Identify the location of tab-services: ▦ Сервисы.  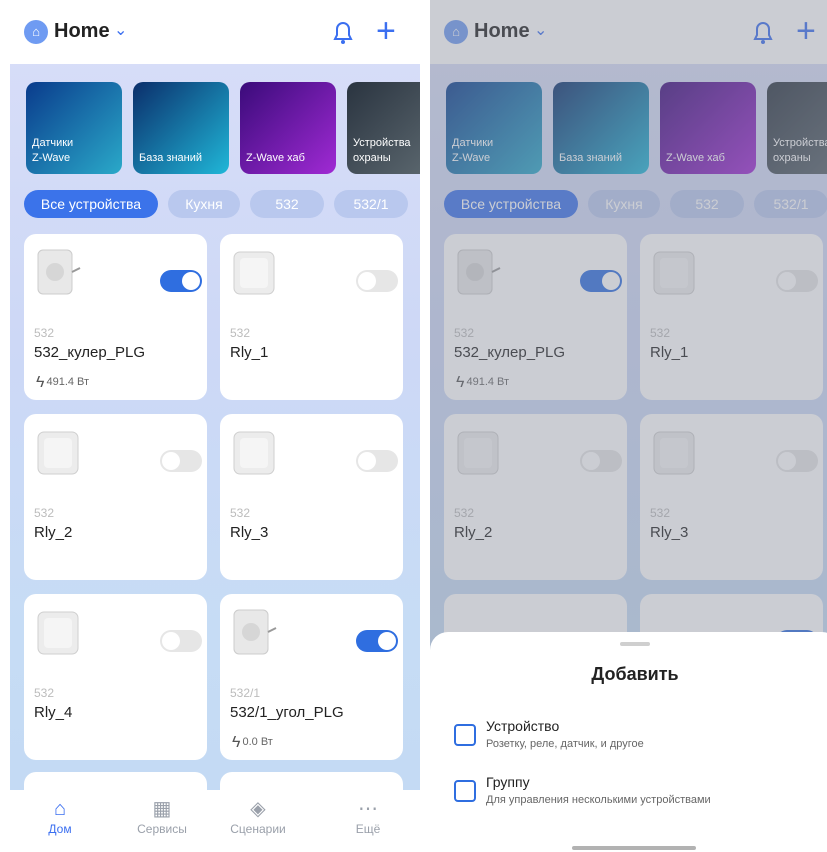
(162, 816).